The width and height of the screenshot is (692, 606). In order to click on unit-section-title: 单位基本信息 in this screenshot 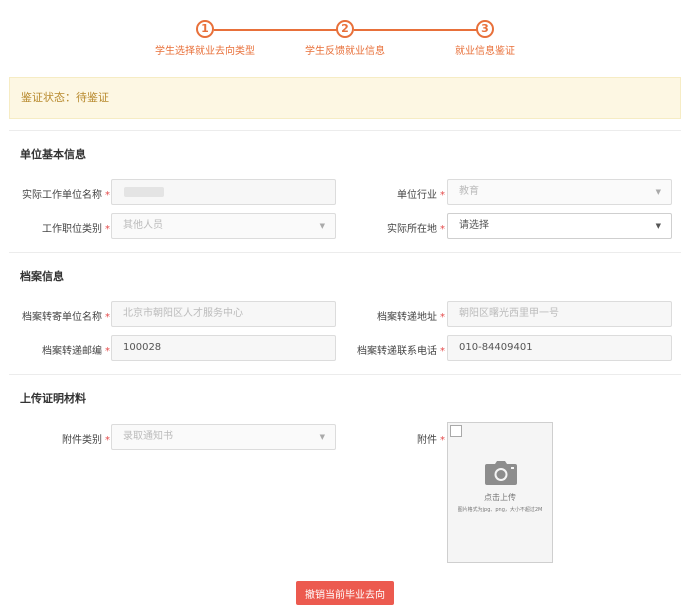, I will do `click(53, 154)`.